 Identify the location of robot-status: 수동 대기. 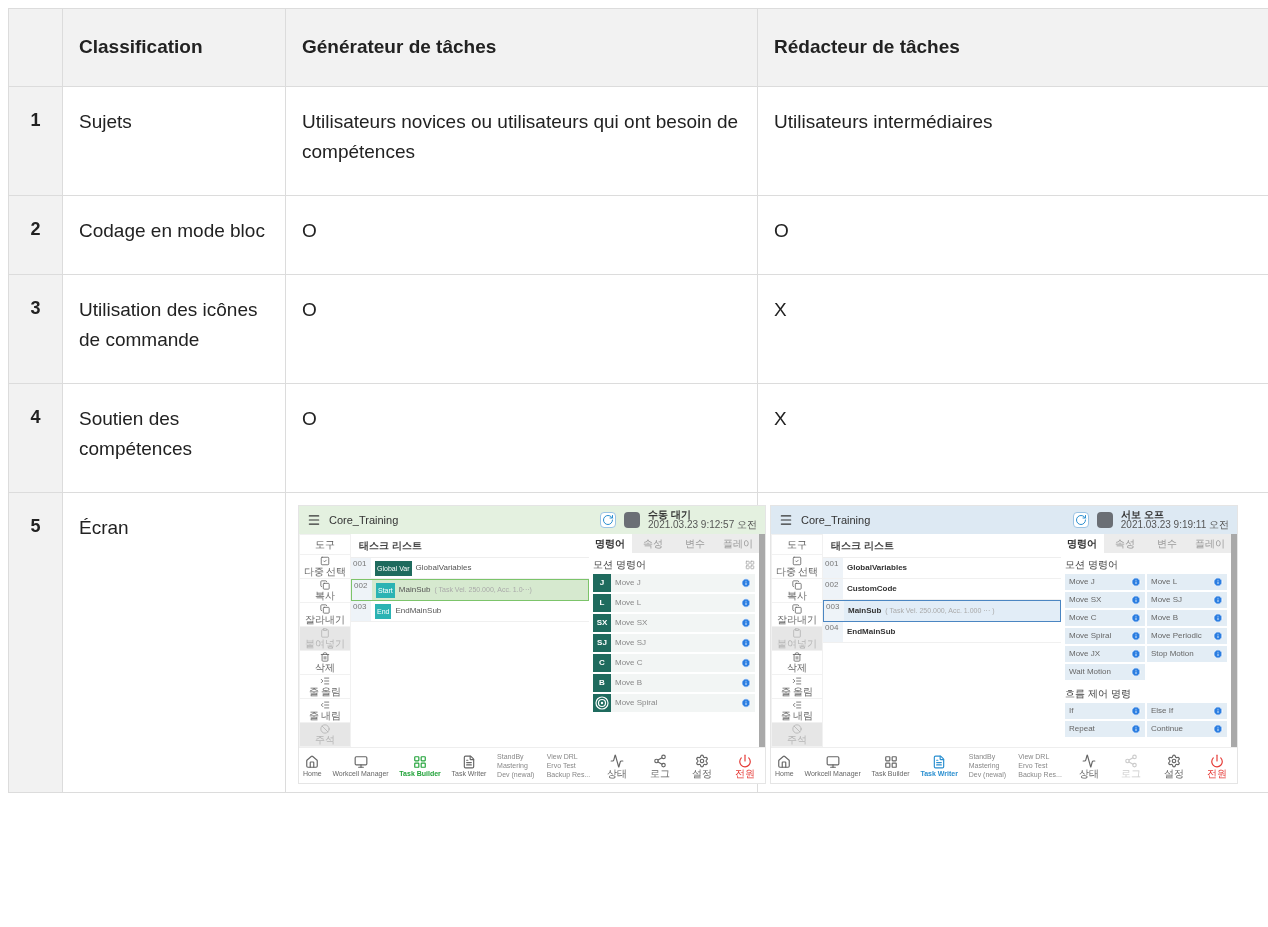
(670, 515).